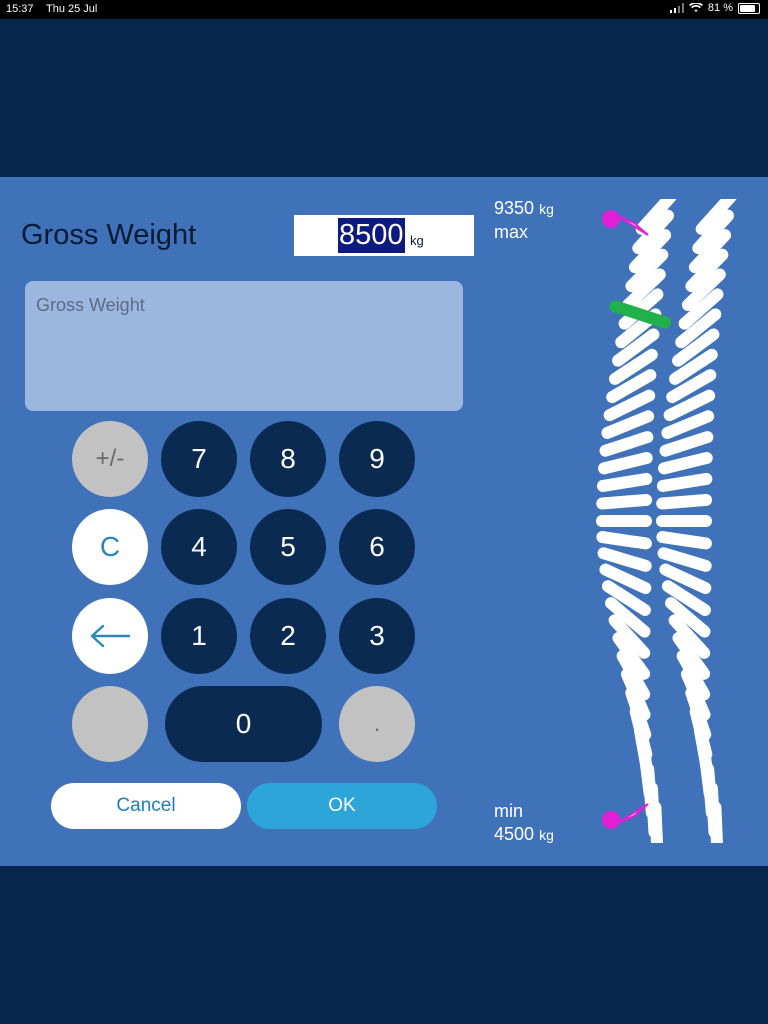 Image resolution: width=768 pixels, height=1024 pixels. Describe the element at coordinates (110, 724) in the screenshot. I see `blank-key` at that location.